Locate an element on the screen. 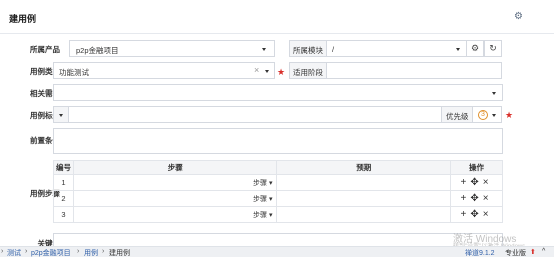 The image size is (554, 257). stage-select is located at coordinates (414, 70).